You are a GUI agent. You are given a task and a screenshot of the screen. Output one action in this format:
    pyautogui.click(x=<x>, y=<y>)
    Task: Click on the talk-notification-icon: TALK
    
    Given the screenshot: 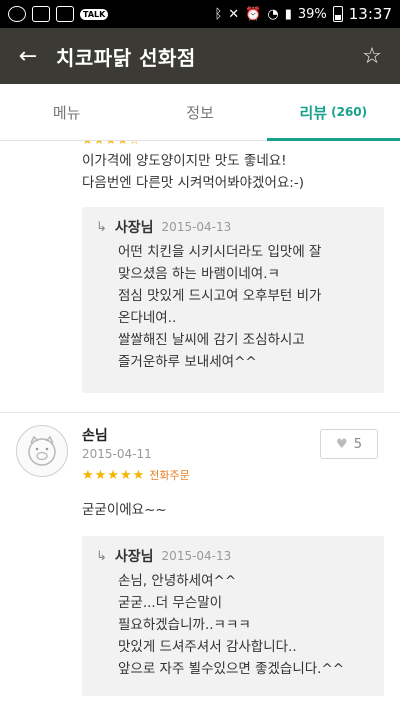 What is the action you would take?
    pyautogui.click(x=94, y=14)
    